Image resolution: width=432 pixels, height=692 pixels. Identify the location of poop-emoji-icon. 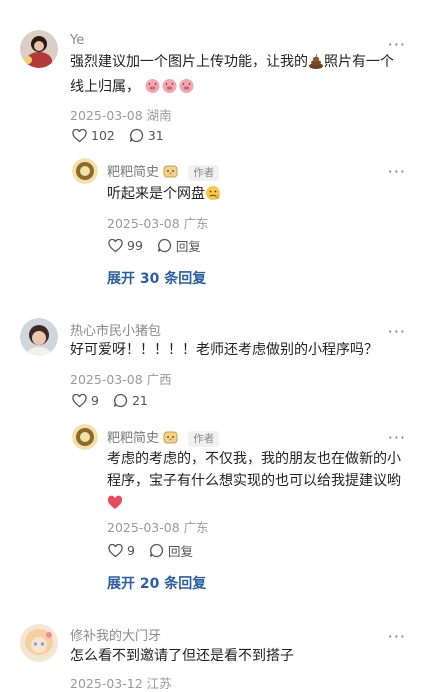
(316, 64).